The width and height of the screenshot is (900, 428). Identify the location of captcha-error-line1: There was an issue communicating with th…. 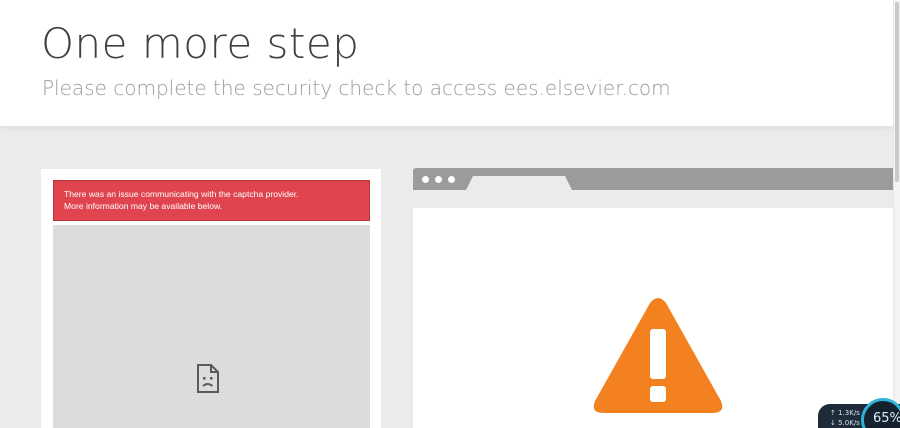
(181, 194).